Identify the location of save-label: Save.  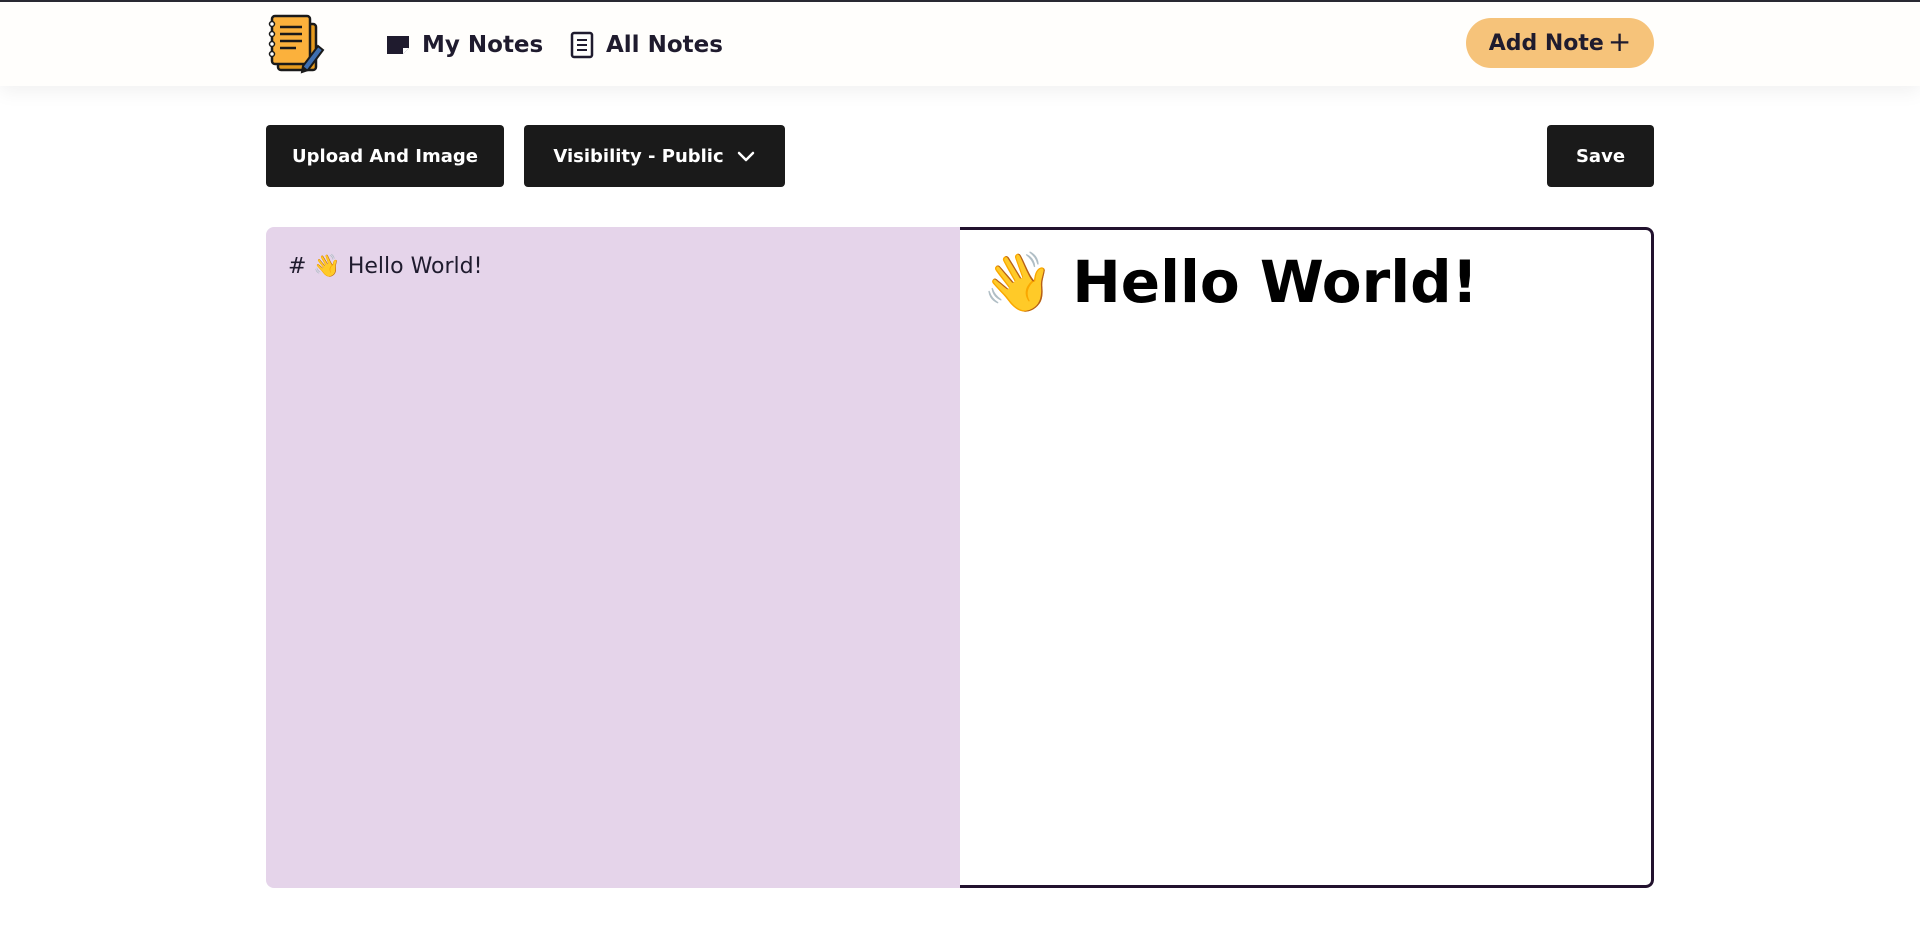
(1600, 156).